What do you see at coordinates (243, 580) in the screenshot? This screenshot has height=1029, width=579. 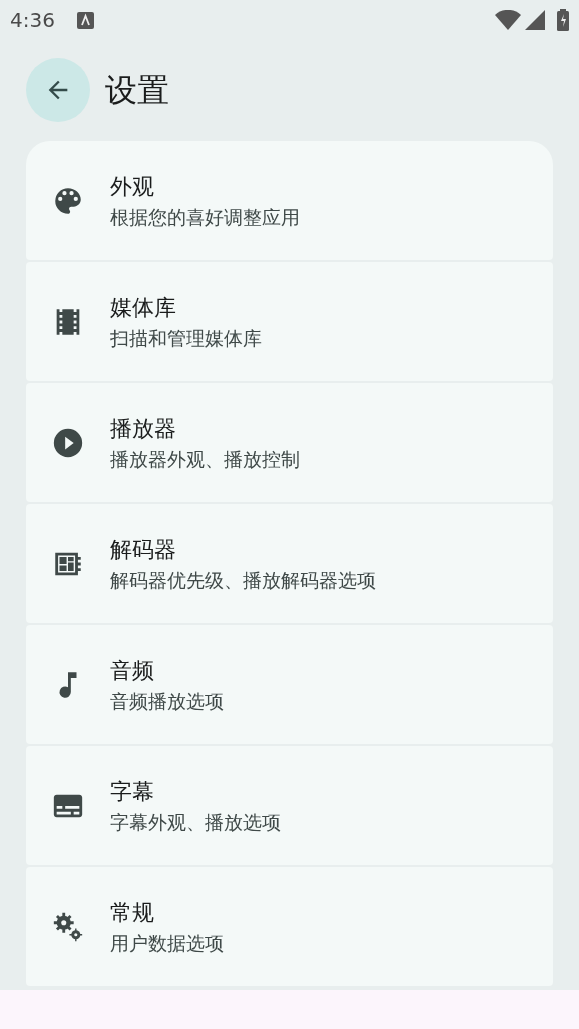 I see `item-subtitle: 解码器优先级、播放解码器选项` at bounding box center [243, 580].